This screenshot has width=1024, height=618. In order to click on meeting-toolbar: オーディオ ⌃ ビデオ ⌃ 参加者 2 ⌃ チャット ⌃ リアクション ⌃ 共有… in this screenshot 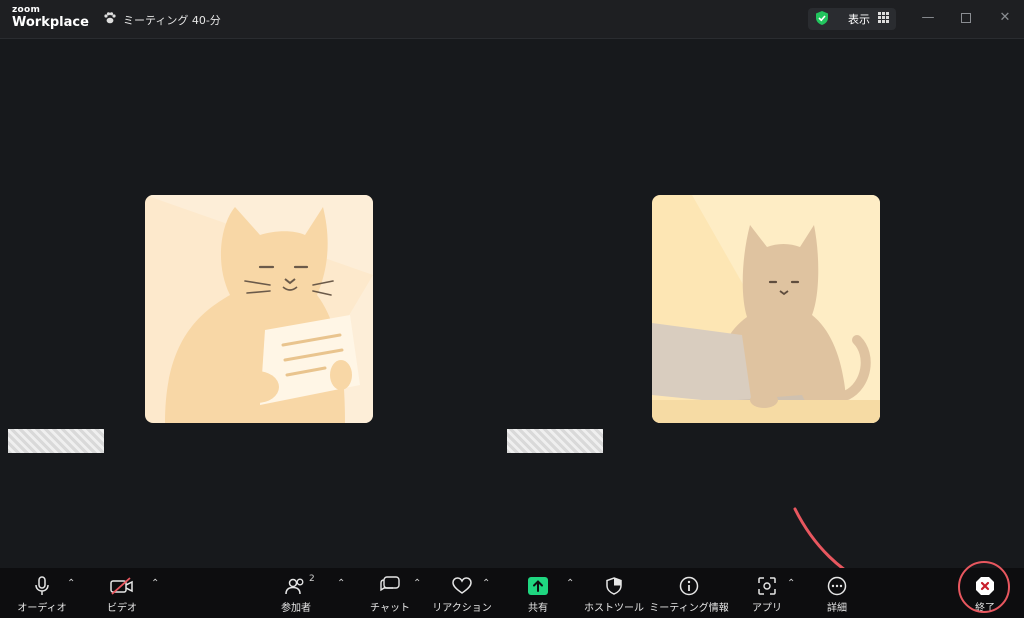, I will do `click(512, 589)`.